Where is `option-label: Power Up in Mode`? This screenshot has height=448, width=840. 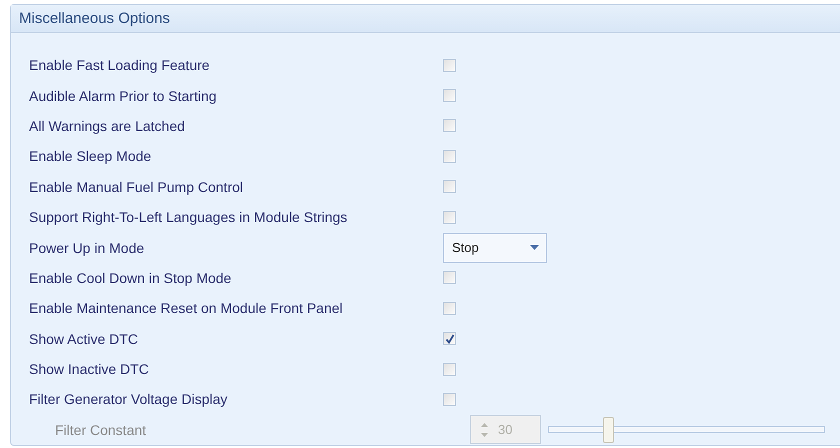
option-label: Power Up in Mode is located at coordinates (87, 248).